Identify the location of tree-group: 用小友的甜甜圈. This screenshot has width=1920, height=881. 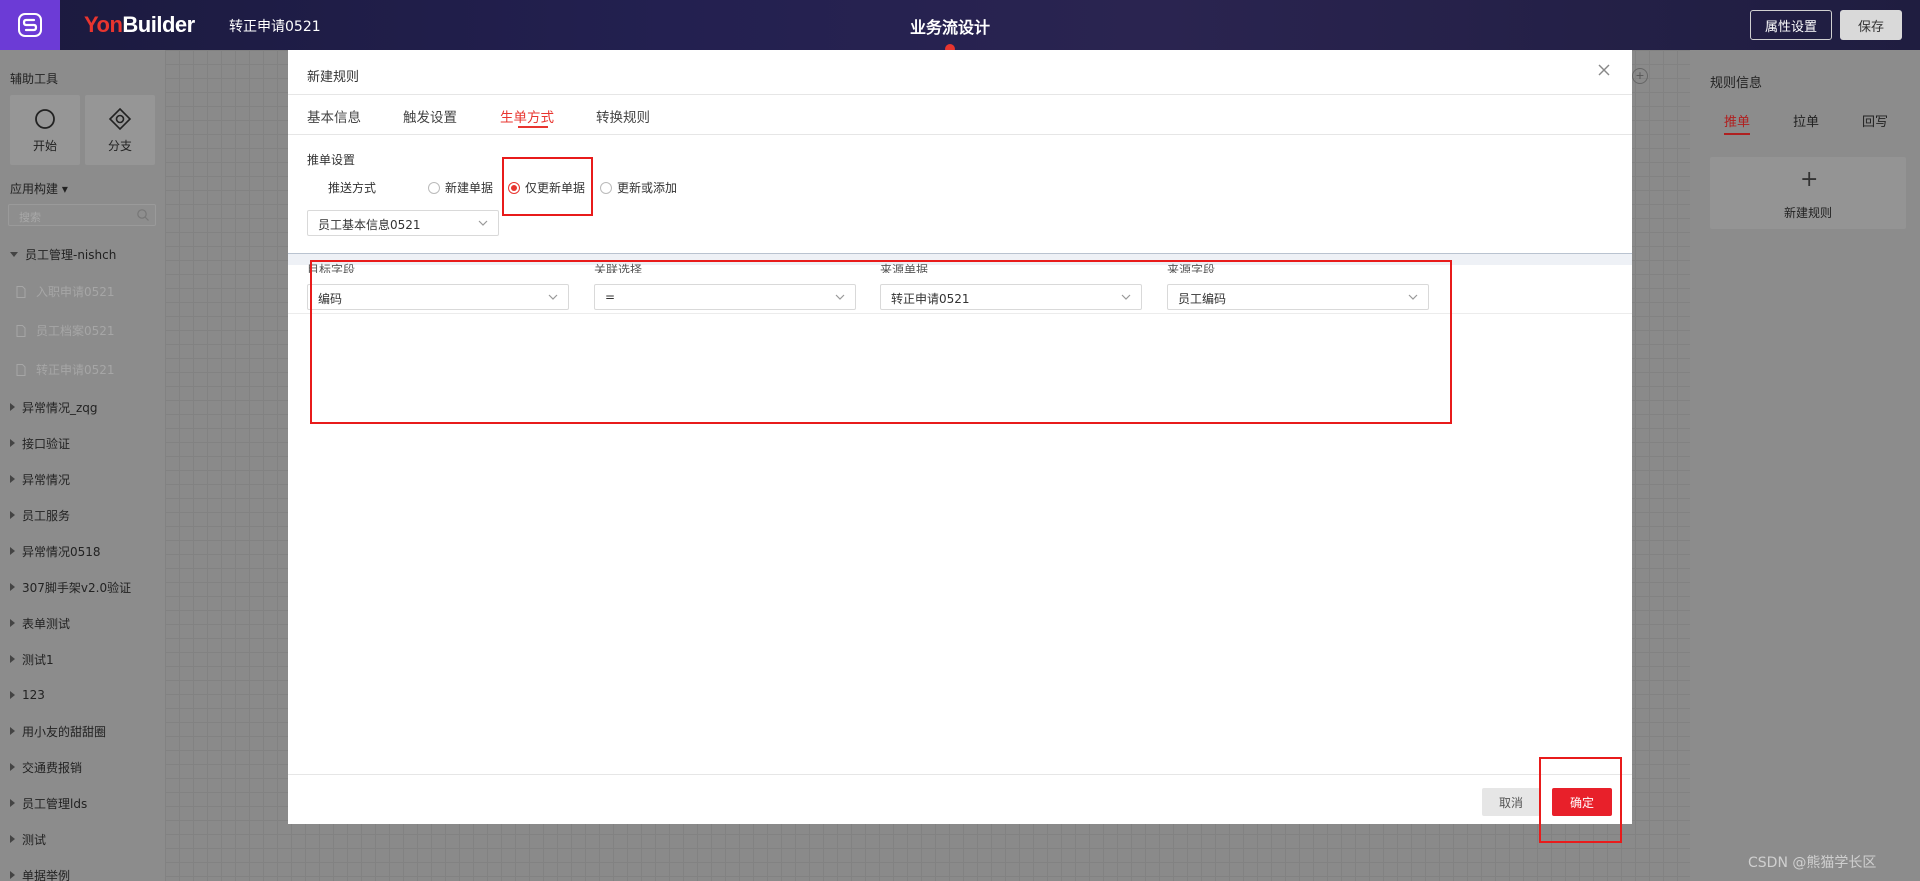
(82, 731).